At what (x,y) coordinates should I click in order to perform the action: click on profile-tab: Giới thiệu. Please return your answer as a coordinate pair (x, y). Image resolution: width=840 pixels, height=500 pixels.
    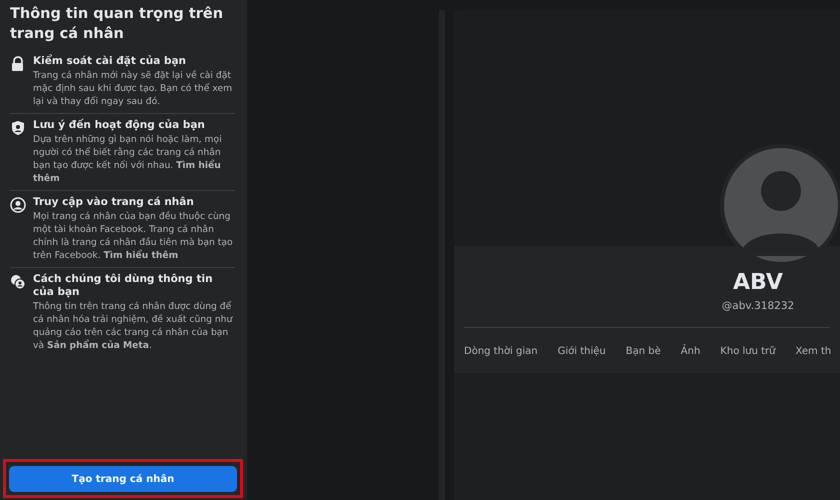
    Looking at the image, I should click on (582, 351).